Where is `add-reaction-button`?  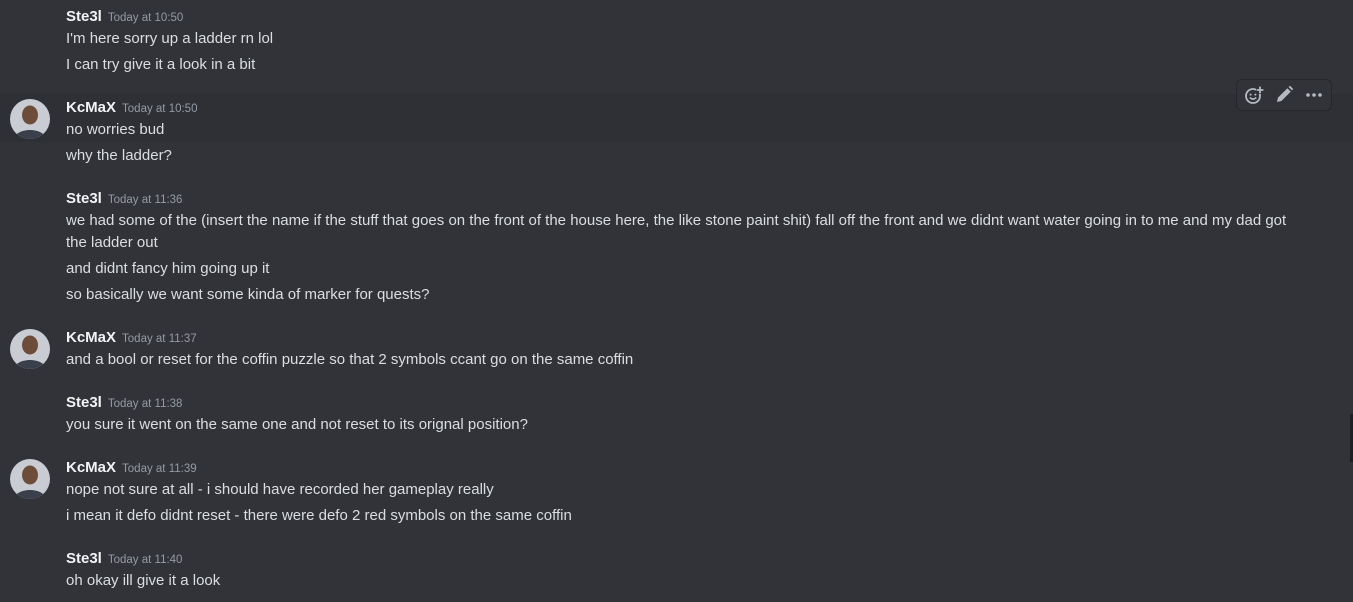
add-reaction-button is located at coordinates (1254, 95).